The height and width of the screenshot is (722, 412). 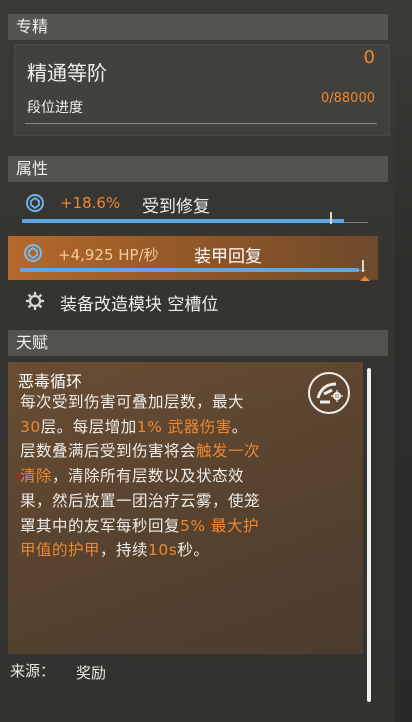 What do you see at coordinates (201, 123) in the screenshot?
I see `progress-track` at bounding box center [201, 123].